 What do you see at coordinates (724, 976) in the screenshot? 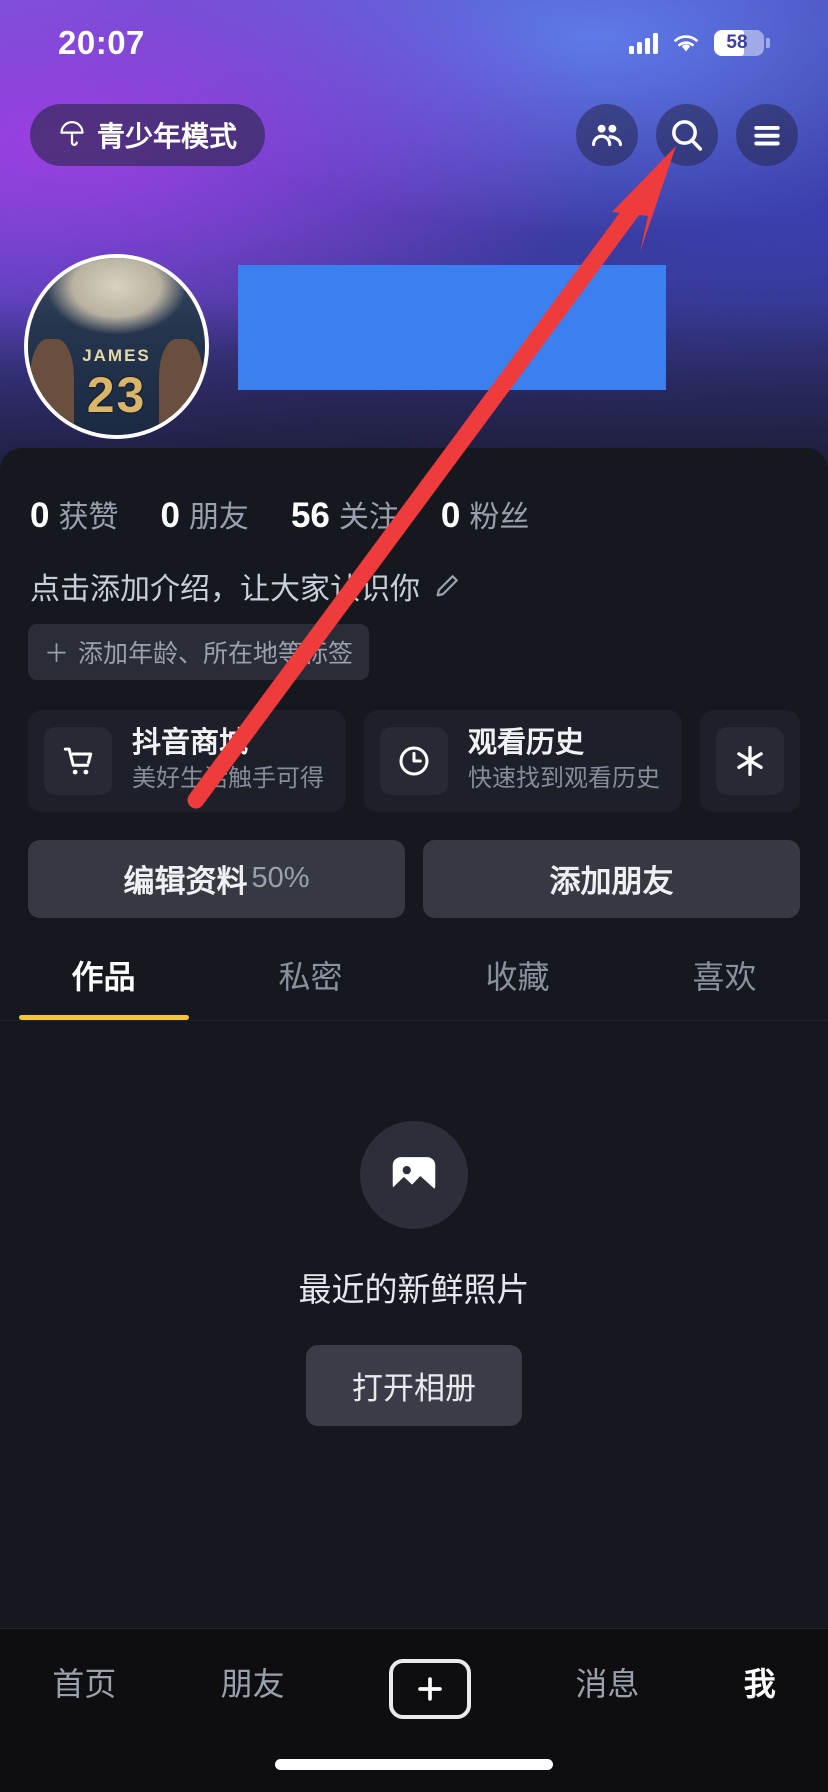
I see `tab-label: 喜欢` at bounding box center [724, 976].